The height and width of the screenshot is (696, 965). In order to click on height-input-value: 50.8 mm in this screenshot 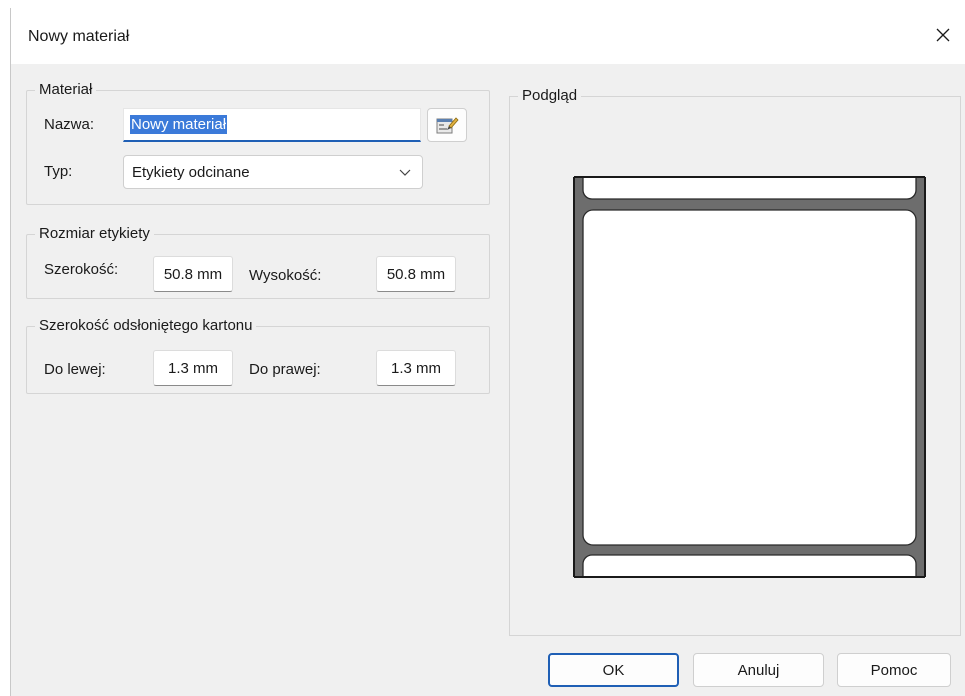, I will do `click(416, 274)`.